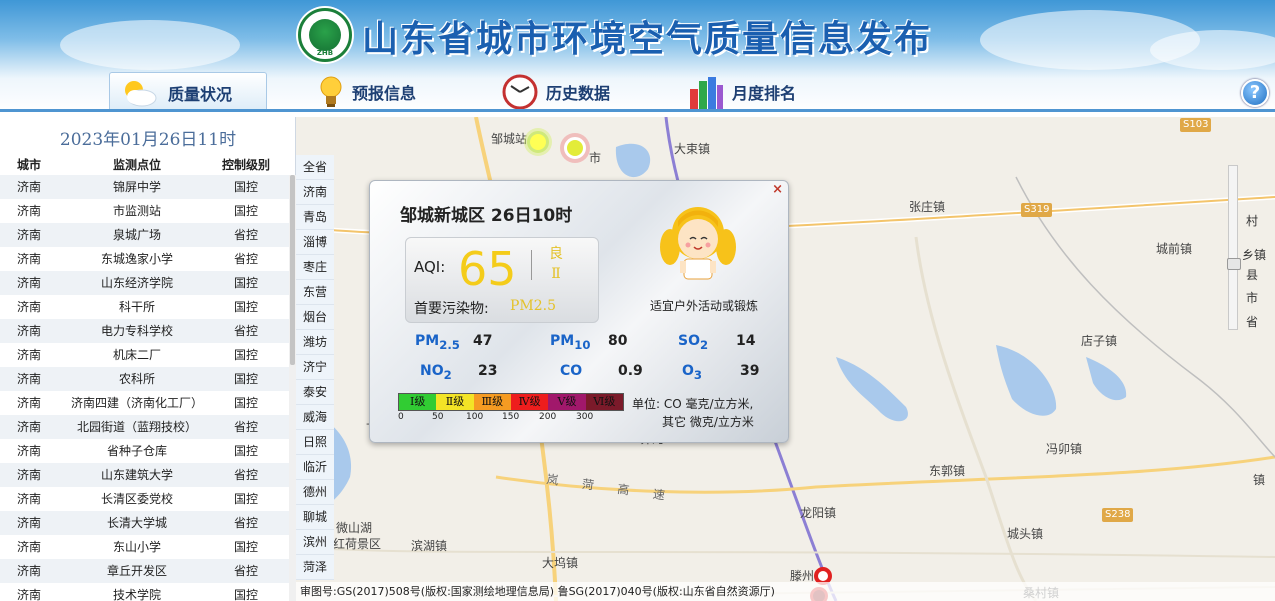 The width and height of the screenshot is (1275, 601). Describe the element at coordinates (693, 342) in the screenshot. I see `pollutant-name: SO2` at that location.